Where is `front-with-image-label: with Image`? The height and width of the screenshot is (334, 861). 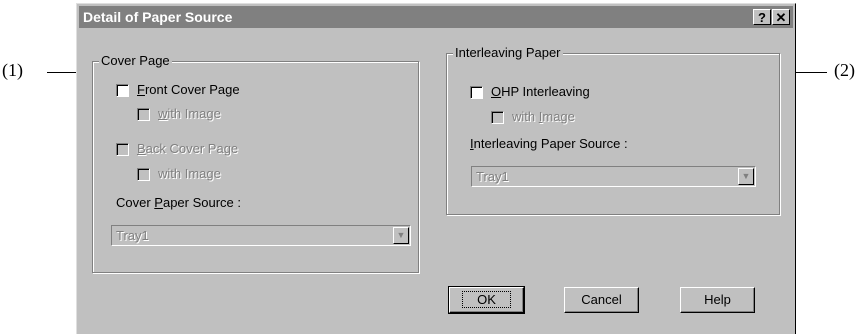
front-with-image-label: with Image is located at coordinates (189, 114).